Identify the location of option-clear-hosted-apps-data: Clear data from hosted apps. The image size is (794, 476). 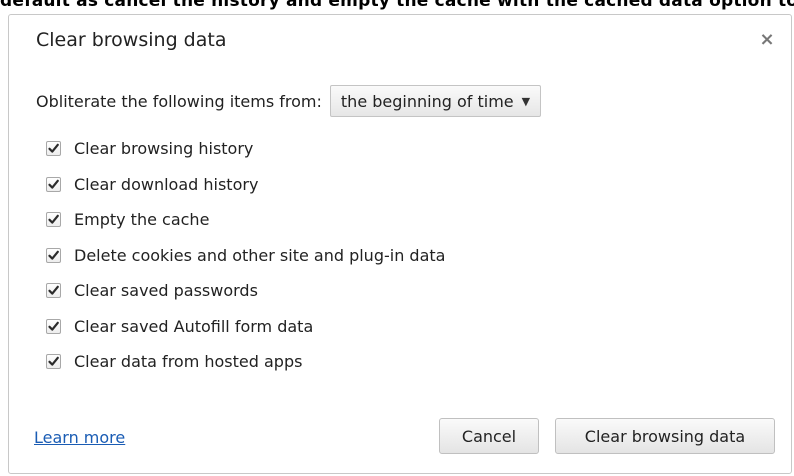
(245, 362).